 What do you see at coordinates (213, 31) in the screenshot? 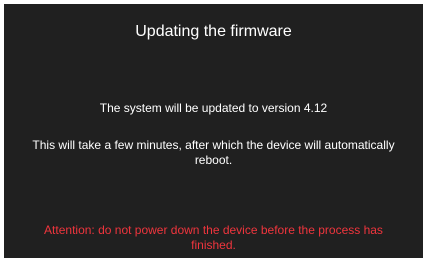
I see `dialog-title: Updating the firmware` at bounding box center [213, 31].